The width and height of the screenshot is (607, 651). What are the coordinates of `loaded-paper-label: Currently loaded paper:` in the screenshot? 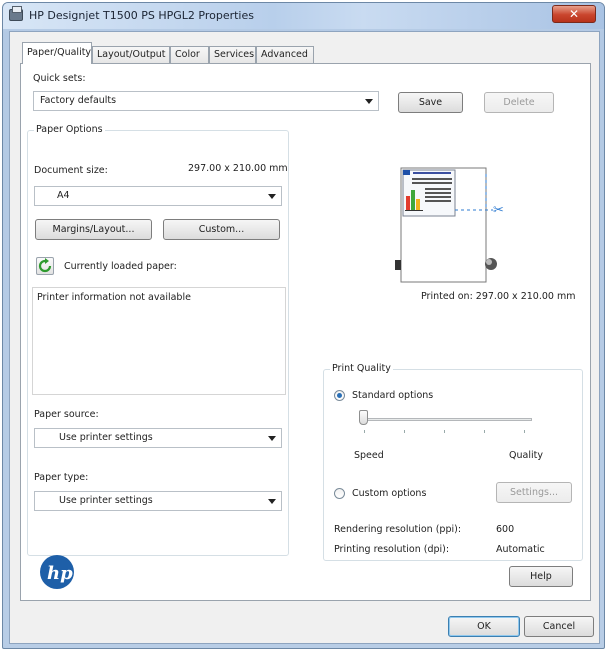 It's located at (120, 266).